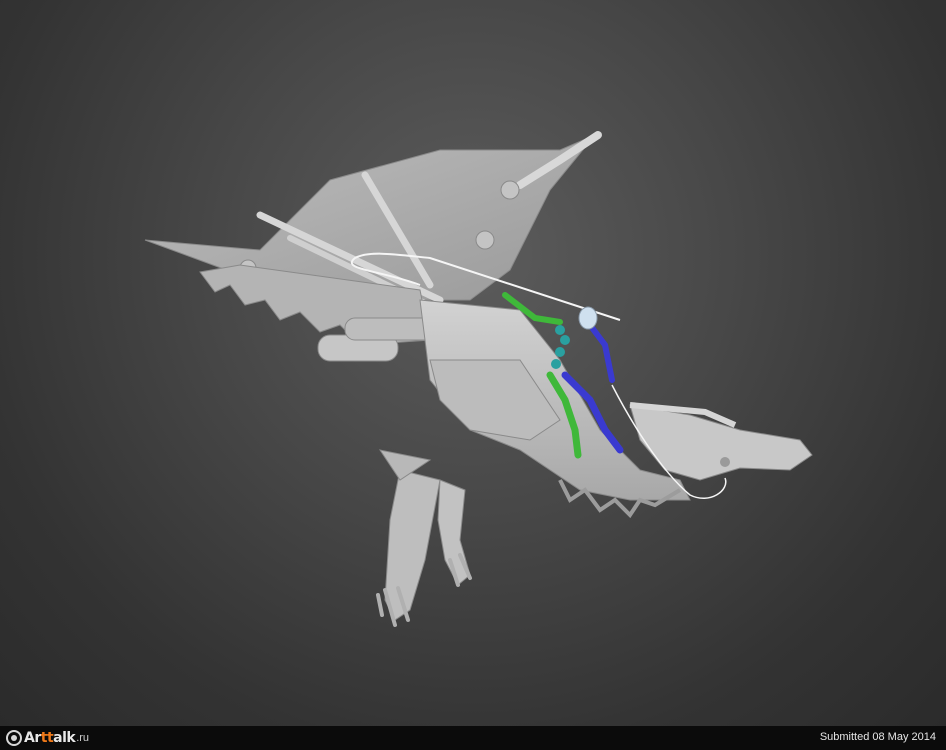  What do you see at coordinates (32, 738) in the screenshot?
I see `logo-prefix: Ar` at bounding box center [32, 738].